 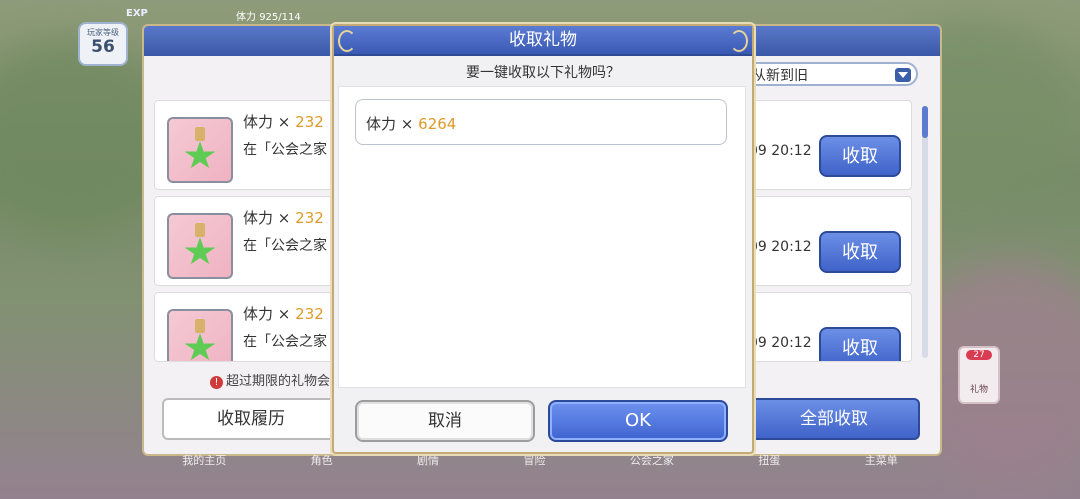 What do you see at coordinates (780, 76) in the screenshot?
I see `sort-order-value: 从新到旧` at bounding box center [780, 76].